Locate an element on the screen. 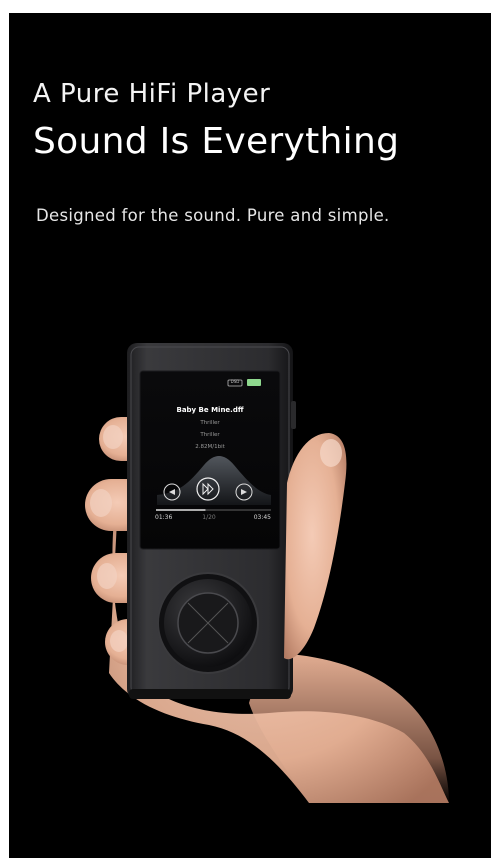 This screenshot has height=866, width=499. hifi-player is located at coordinates (211, 521).